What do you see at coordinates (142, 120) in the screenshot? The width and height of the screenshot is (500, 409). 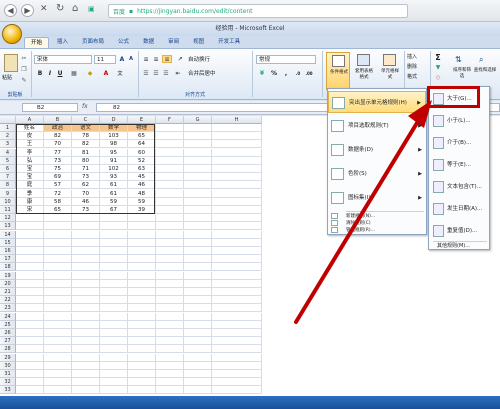 I see `column-header: E` at bounding box center [142, 120].